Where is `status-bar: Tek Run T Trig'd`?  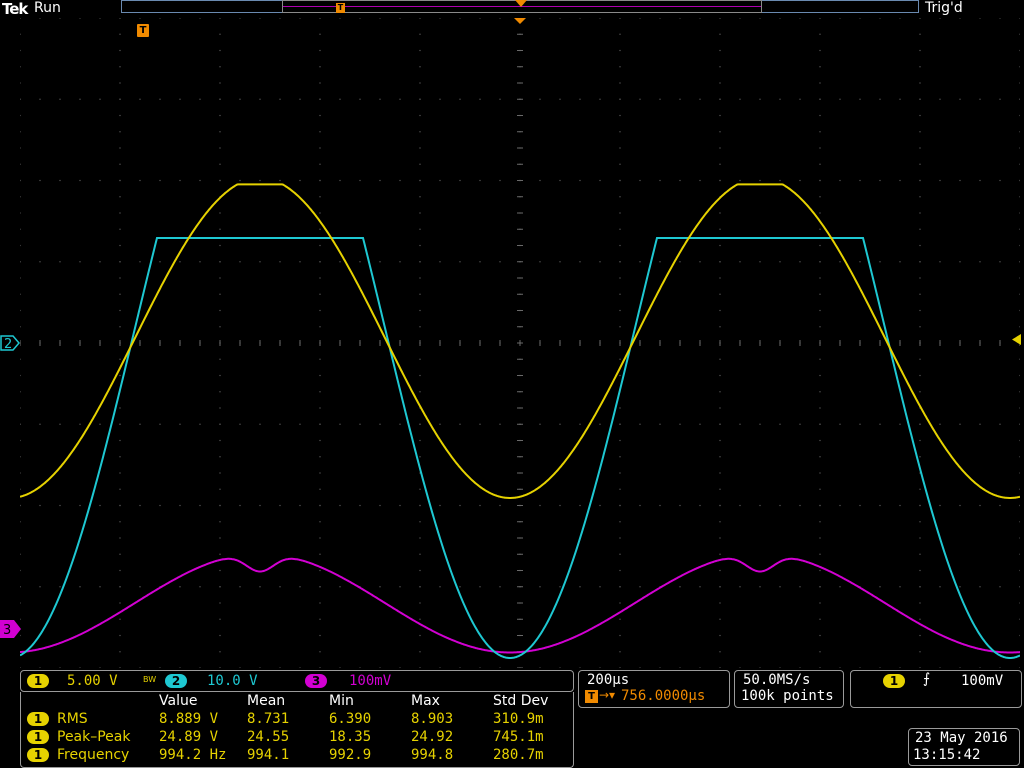 status-bar: Tek Run T Trig'd is located at coordinates (512, 9).